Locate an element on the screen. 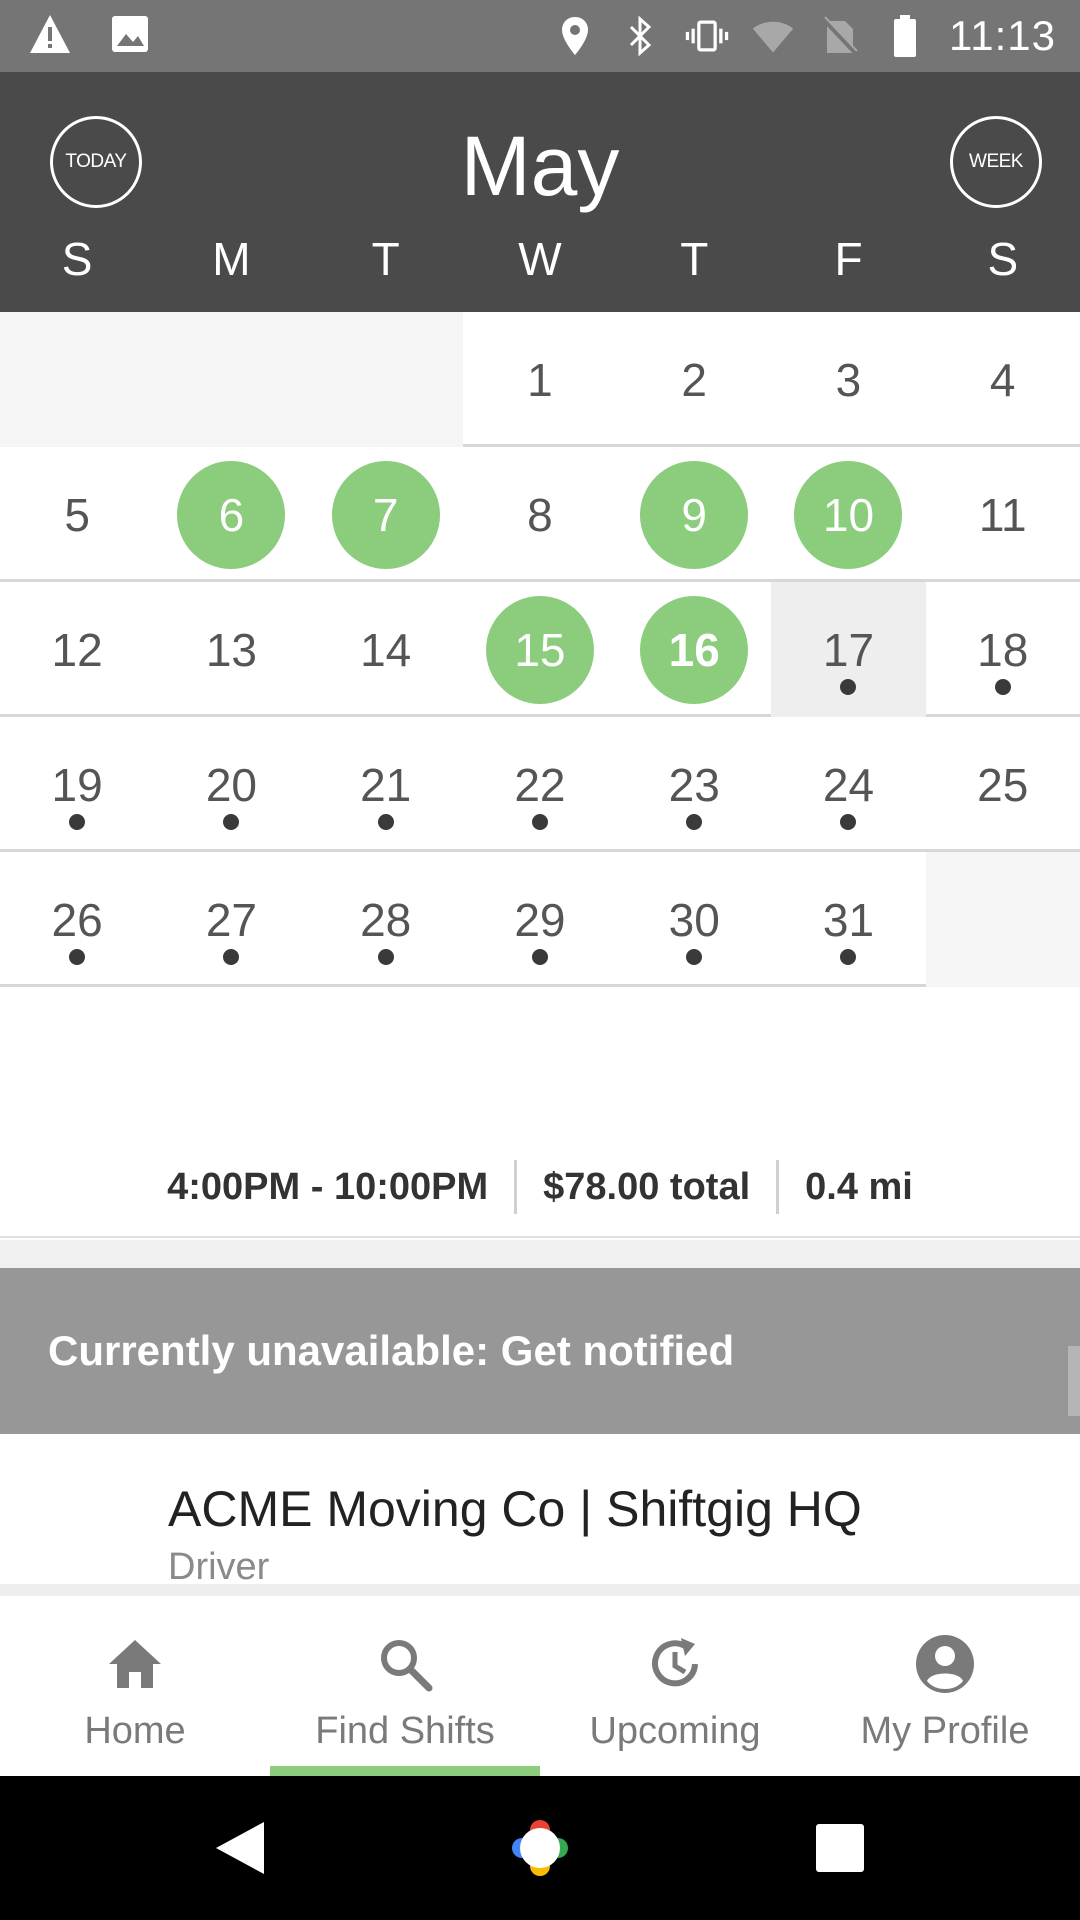 Image resolution: width=1080 pixels, height=1920 pixels. day-number: 23 is located at coordinates (694, 784).